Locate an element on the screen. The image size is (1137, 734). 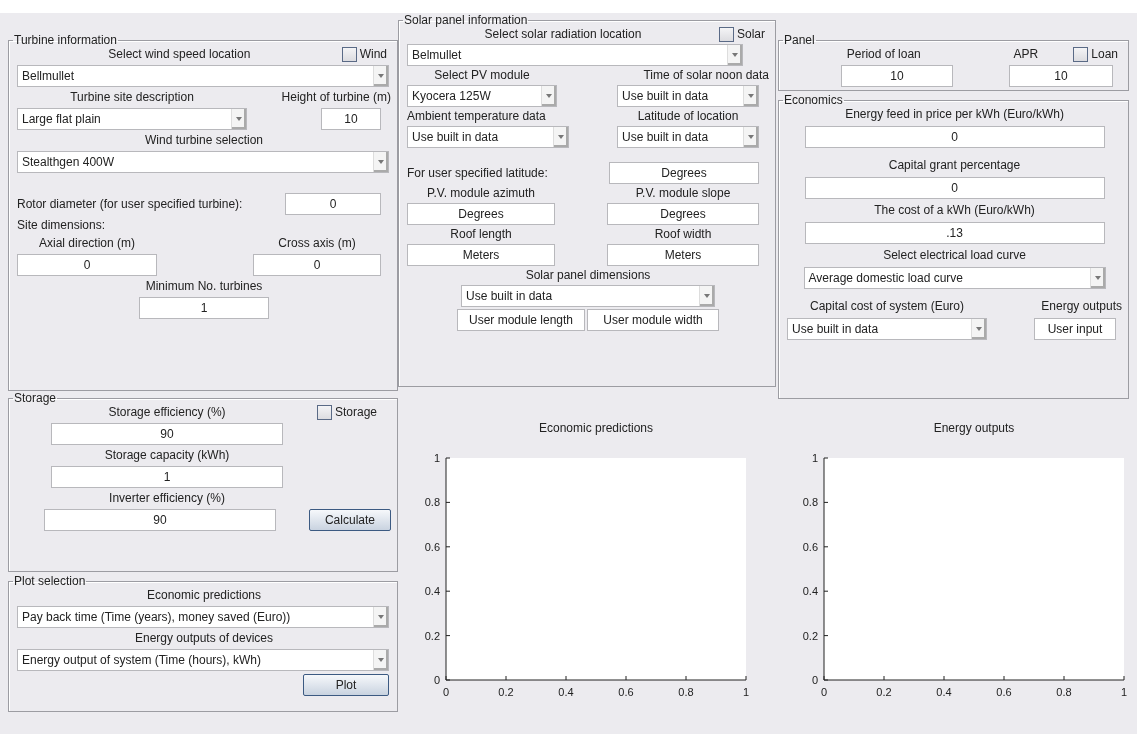
field-label: Height of turbine (m) is located at coordinates (336, 97).